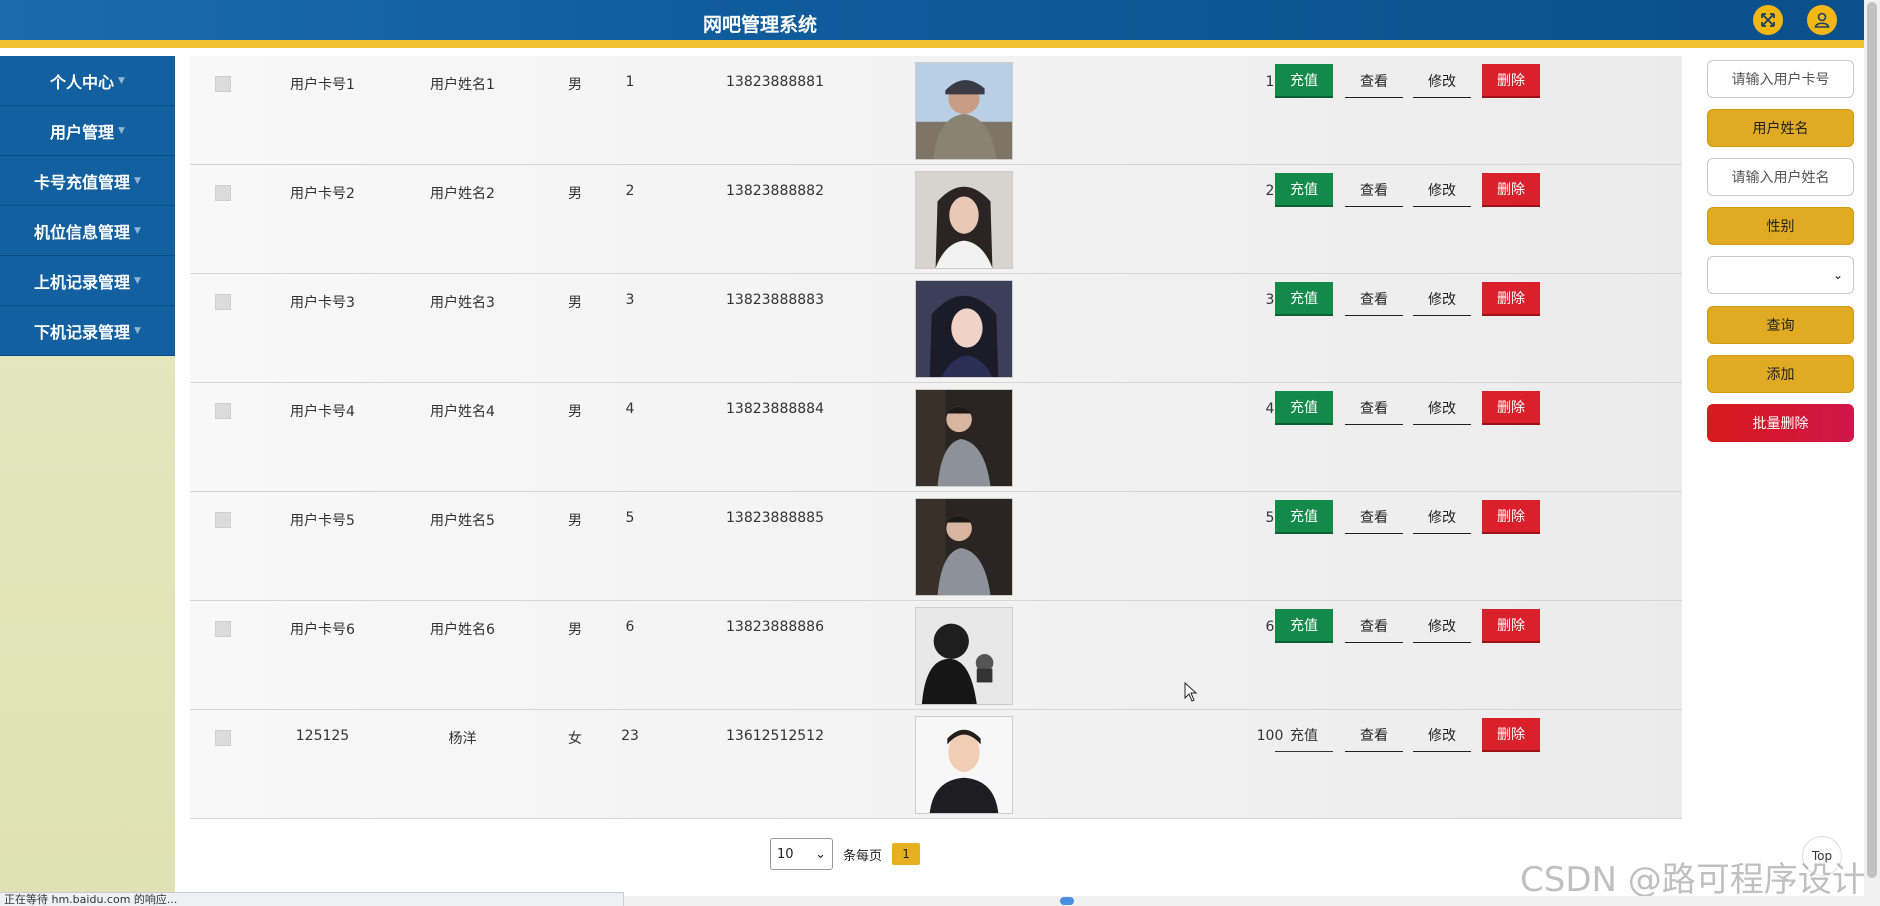 Image resolution: width=1880 pixels, height=906 pixels. Describe the element at coordinates (1244, 901) in the screenshot. I see `horizontal-scrollbar` at that location.